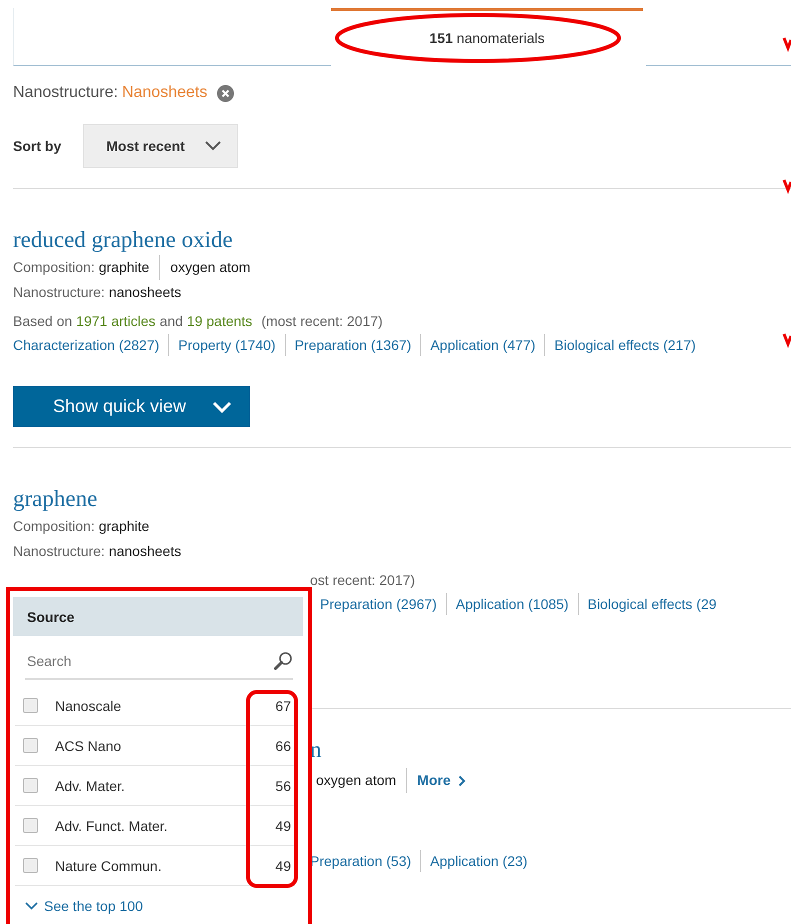  Describe the element at coordinates (647, 604) in the screenshot. I see `topic-link: Biological effects (29` at that location.